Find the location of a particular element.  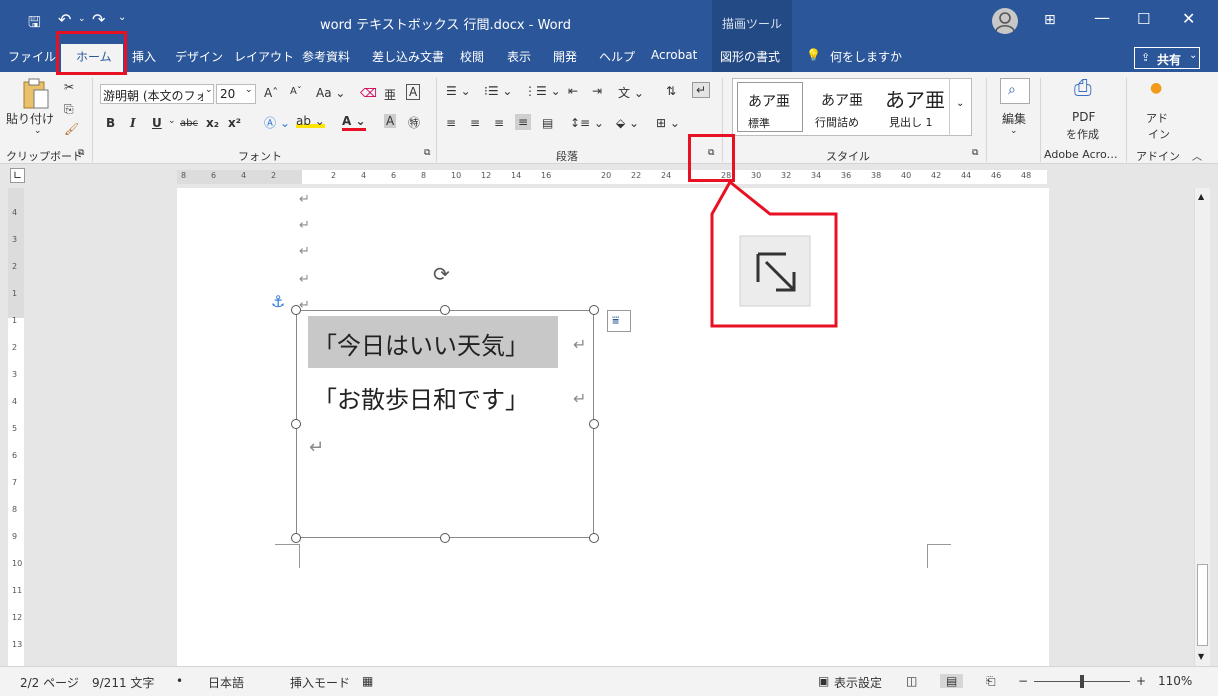

tab-help: ヘルプ is located at coordinates (617, 56).